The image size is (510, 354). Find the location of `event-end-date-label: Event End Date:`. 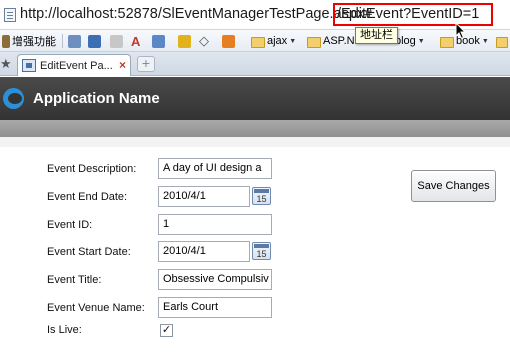

event-end-date-label: Event End Date: is located at coordinates (87, 197).